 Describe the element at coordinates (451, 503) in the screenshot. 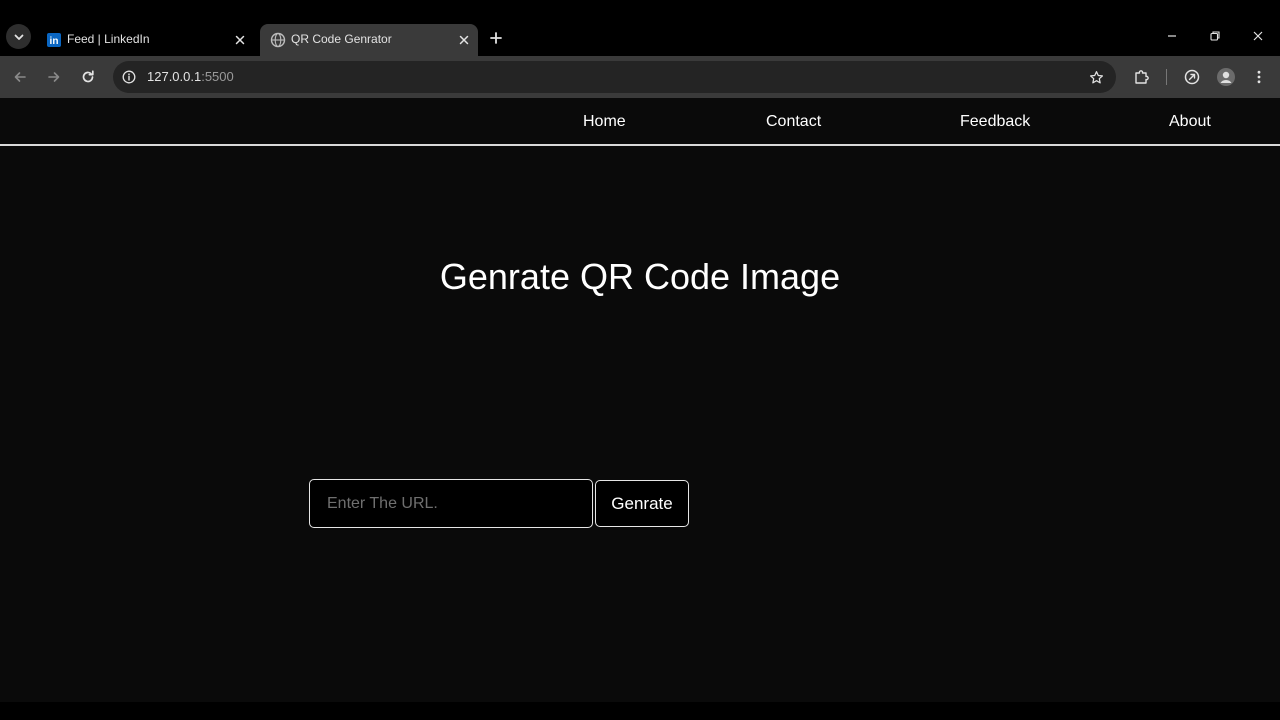

I see `url-input` at that location.